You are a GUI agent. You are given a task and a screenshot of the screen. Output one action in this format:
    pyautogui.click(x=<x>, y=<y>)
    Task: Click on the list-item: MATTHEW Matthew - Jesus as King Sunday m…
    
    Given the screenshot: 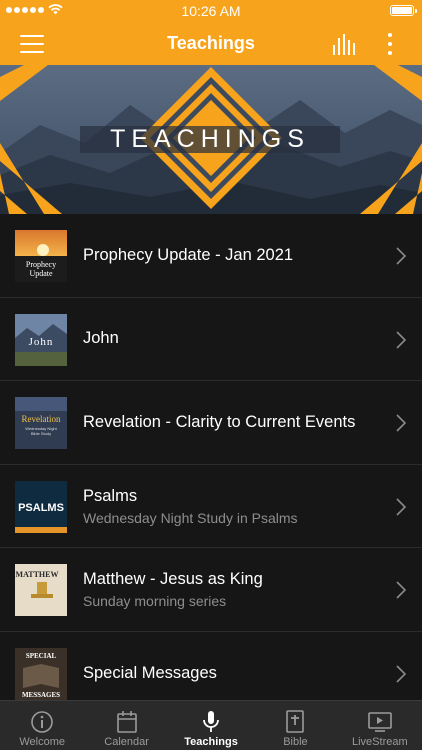 What is the action you would take?
    pyautogui.click(x=211, y=590)
    